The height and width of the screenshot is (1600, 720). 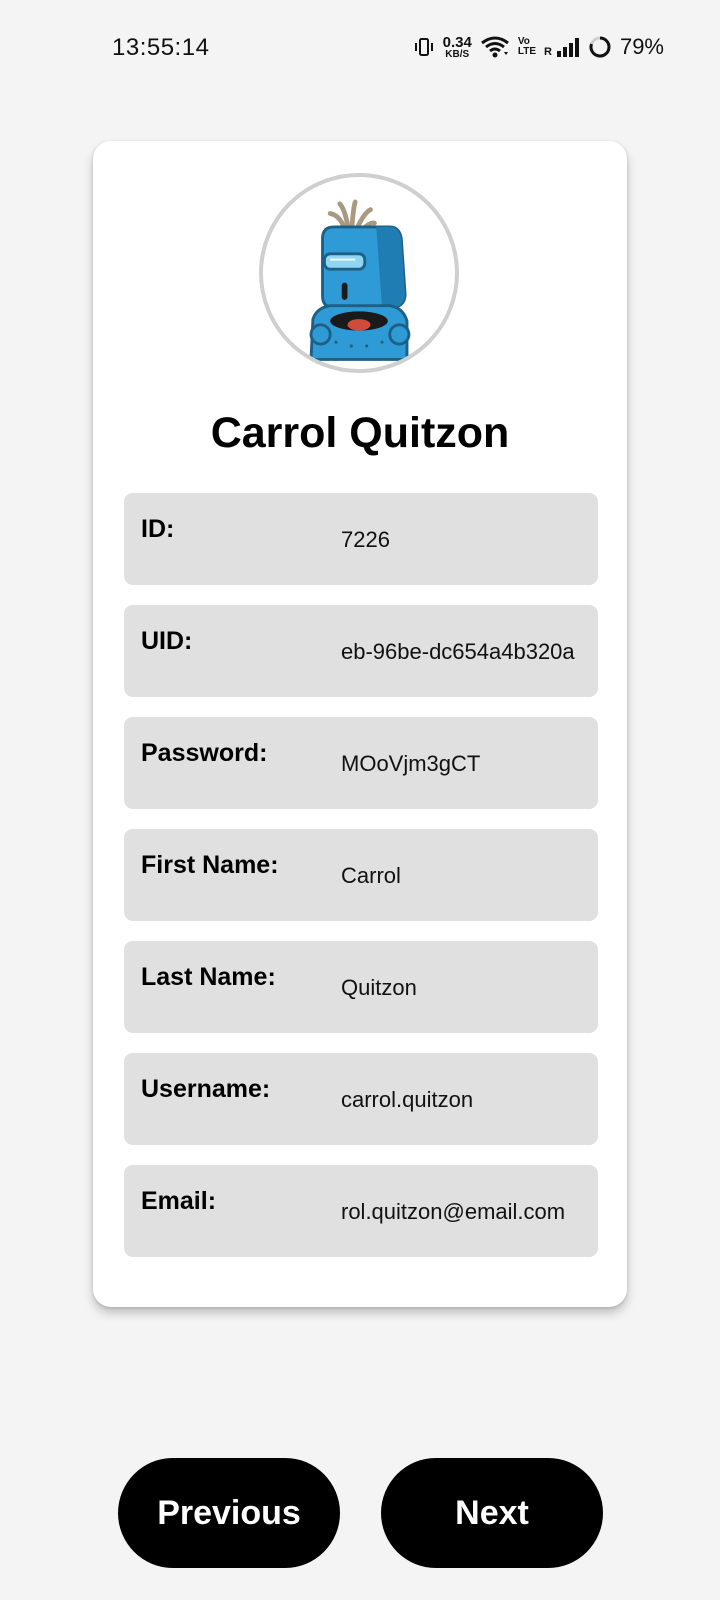 What do you see at coordinates (161, 47) in the screenshot?
I see `status-time: 13:55:14` at bounding box center [161, 47].